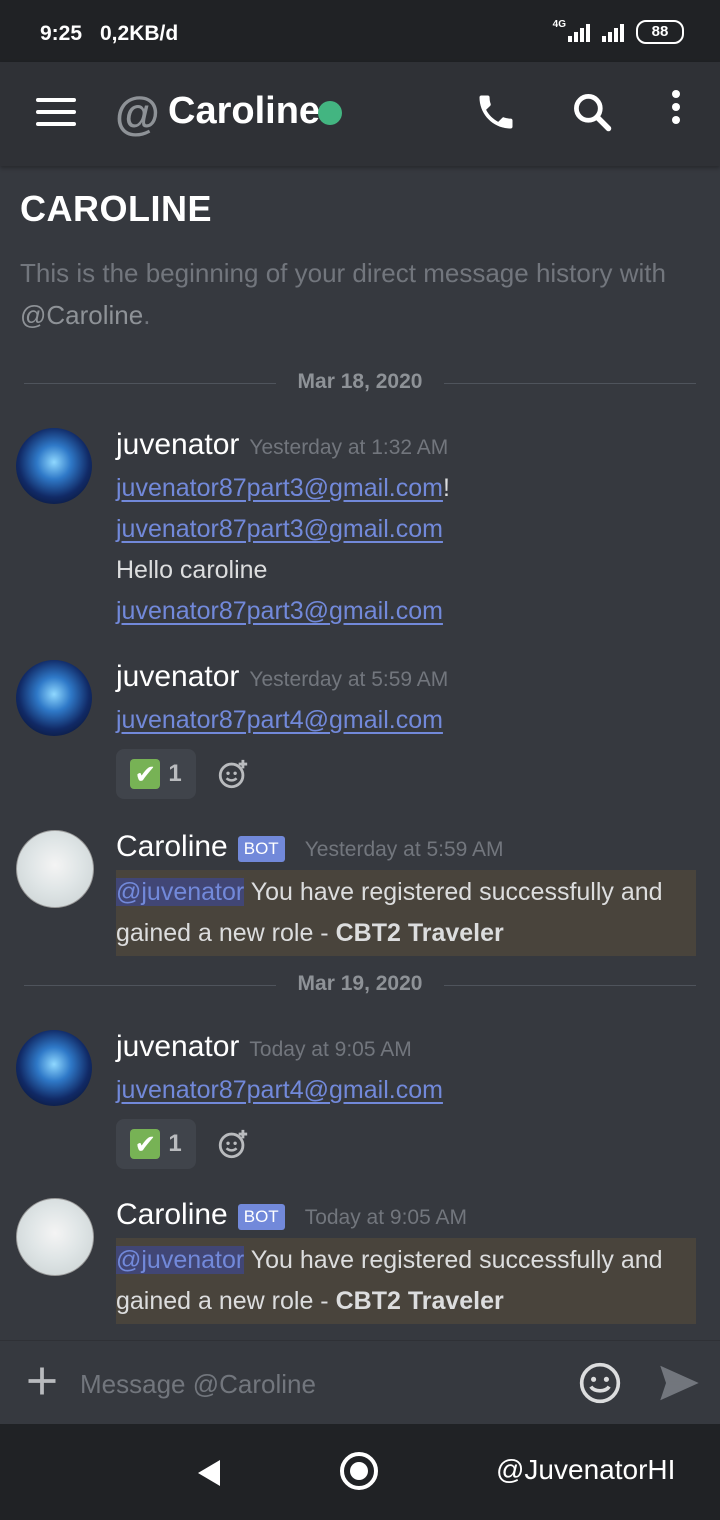 This screenshot has height=1520, width=720. I want to click on date-divider: Mar 19, 2020, so click(360, 985).